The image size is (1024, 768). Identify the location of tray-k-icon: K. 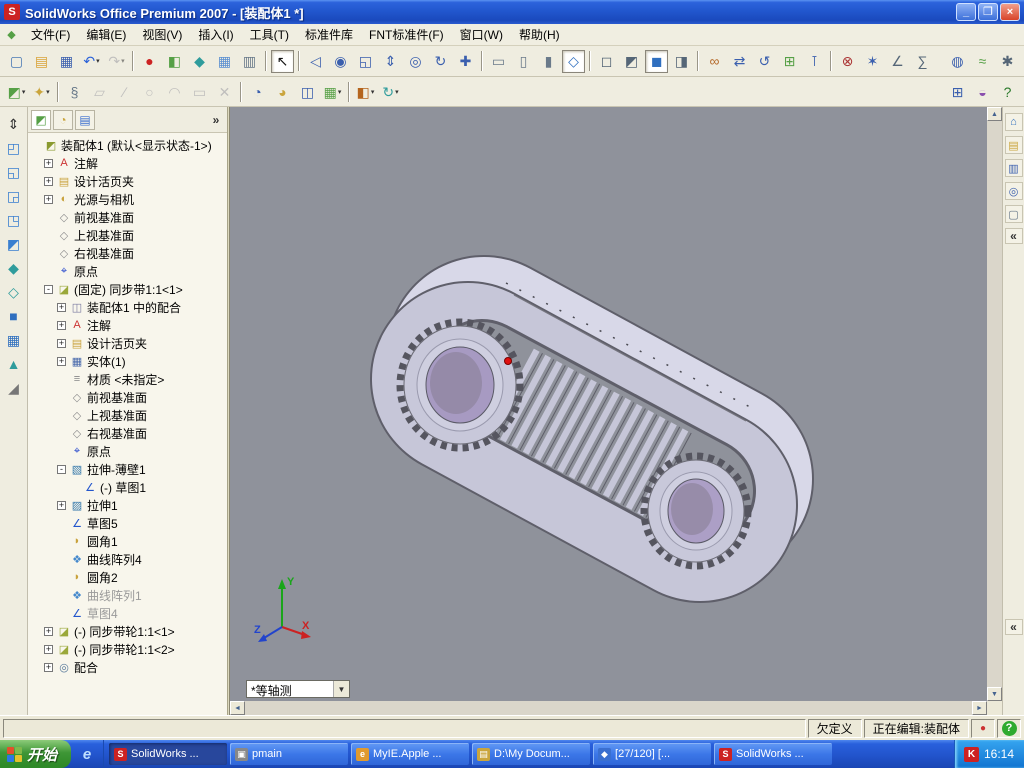
(971, 754).